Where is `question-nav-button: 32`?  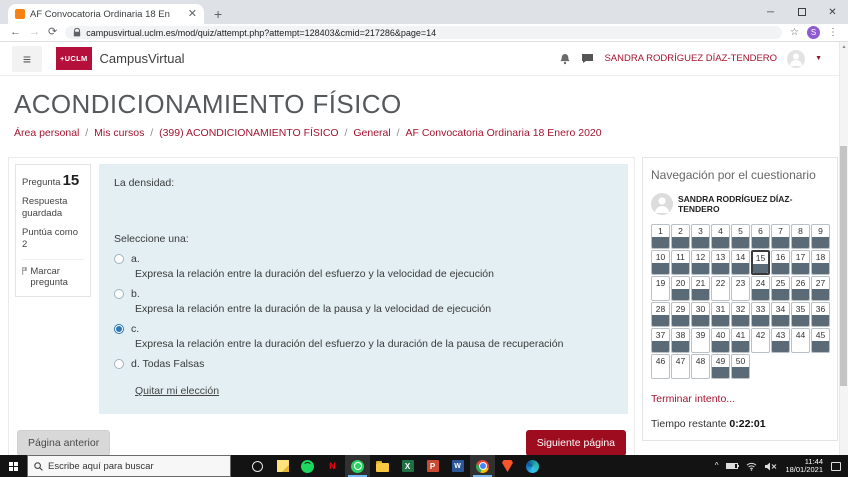 question-nav-button: 32 is located at coordinates (740, 314).